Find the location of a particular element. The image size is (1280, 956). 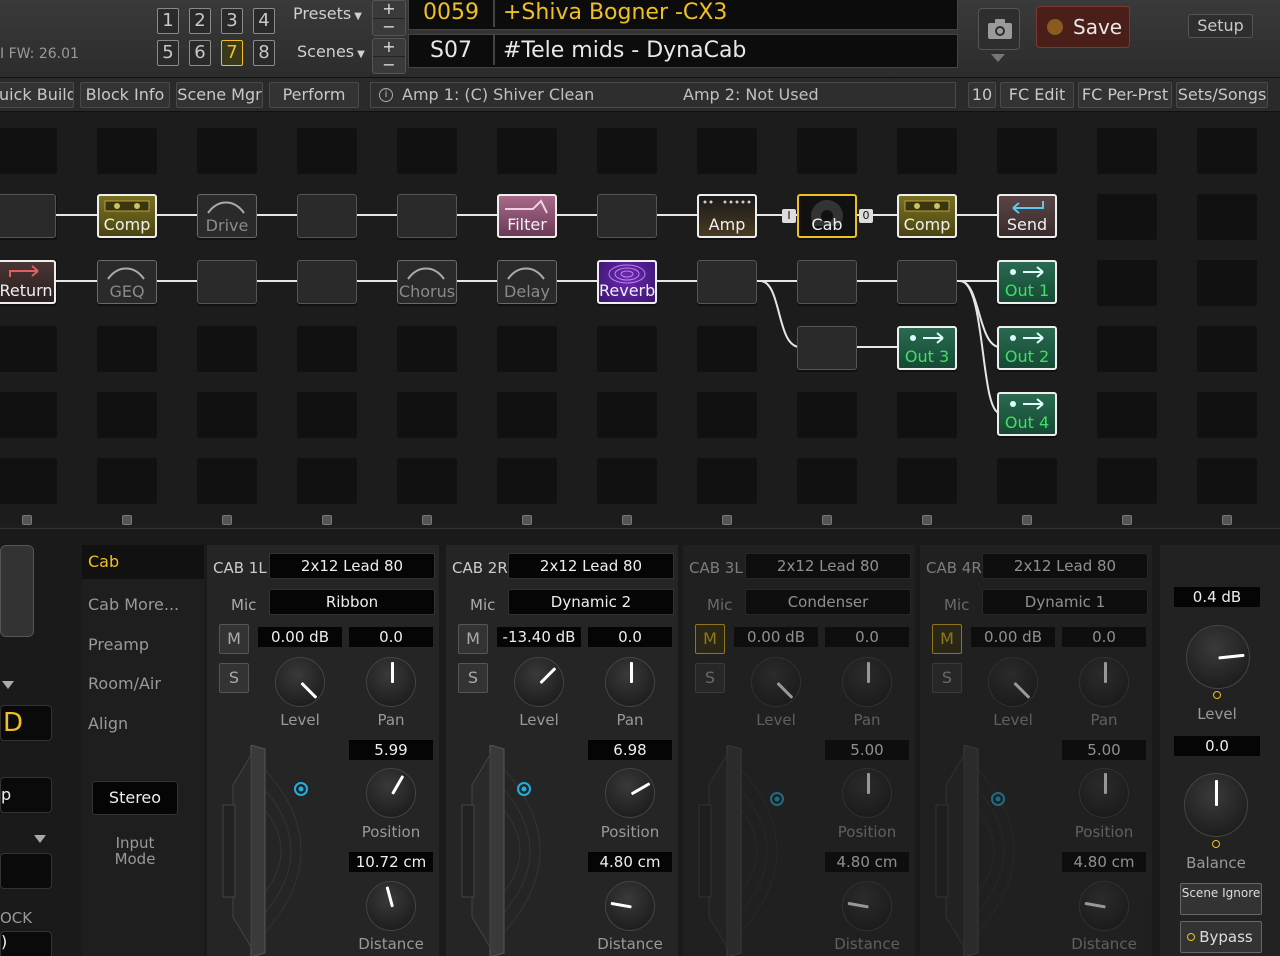

block-out-2: Out 2 is located at coordinates (1027, 348).